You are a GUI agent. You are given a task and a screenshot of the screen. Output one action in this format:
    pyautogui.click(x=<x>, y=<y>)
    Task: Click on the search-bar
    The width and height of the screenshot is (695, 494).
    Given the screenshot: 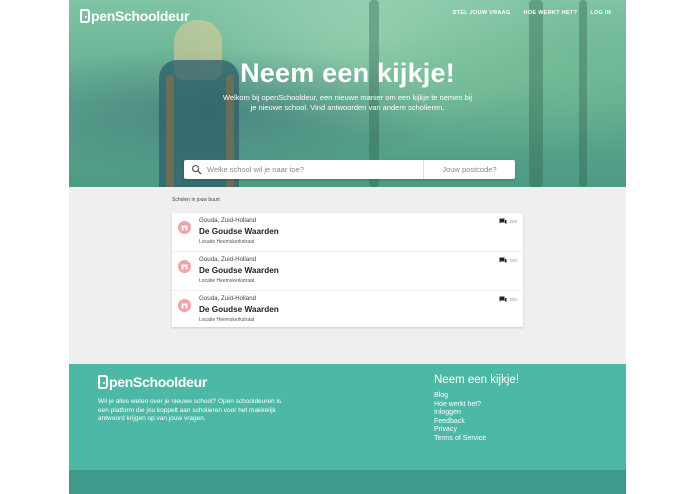 What is the action you would take?
    pyautogui.click(x=349, y=169)
    